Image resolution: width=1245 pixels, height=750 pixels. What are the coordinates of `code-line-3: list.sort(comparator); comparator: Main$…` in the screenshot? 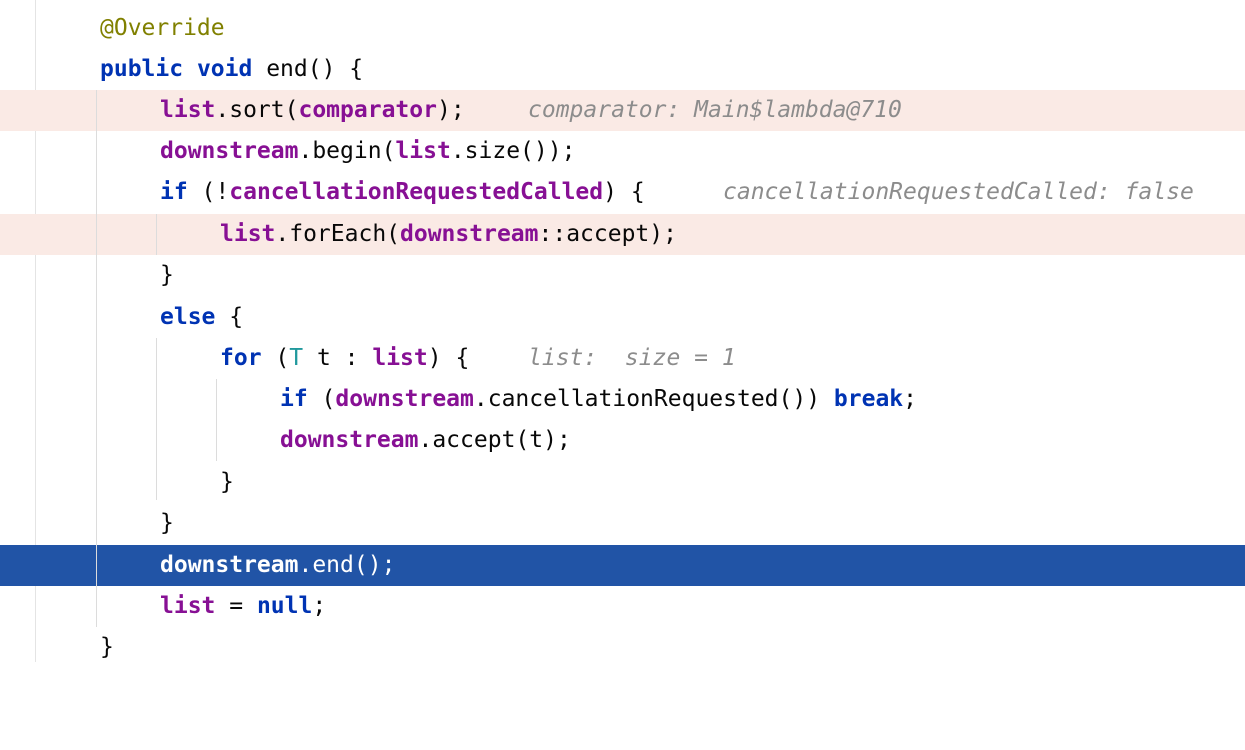 It's located at (622, 110).